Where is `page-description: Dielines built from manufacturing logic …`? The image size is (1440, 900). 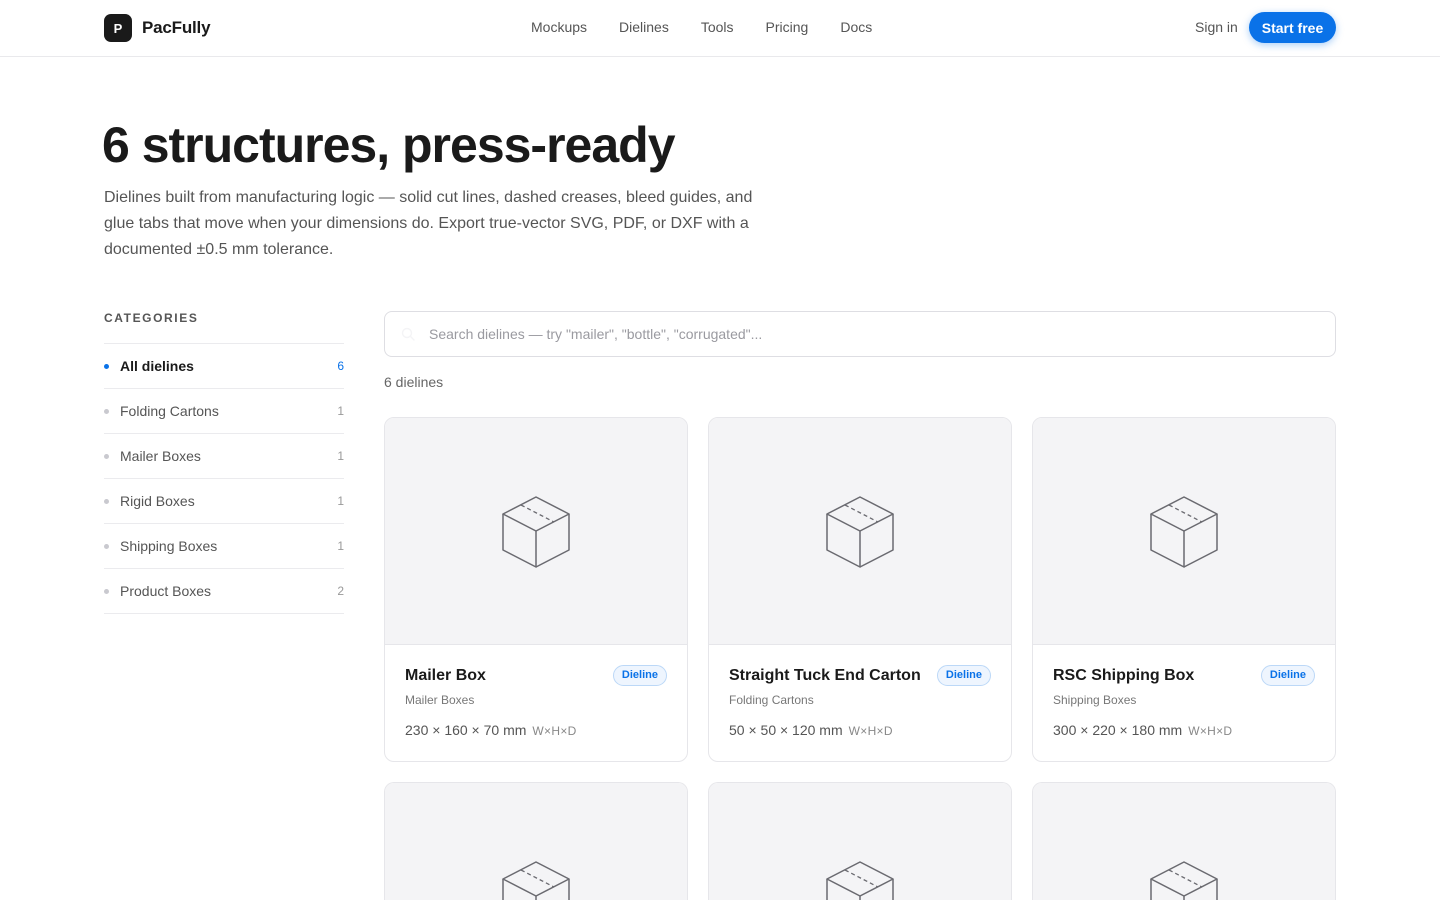
page-description: Dielines built from manufacturing logic … is located at coordinates (428, 223).